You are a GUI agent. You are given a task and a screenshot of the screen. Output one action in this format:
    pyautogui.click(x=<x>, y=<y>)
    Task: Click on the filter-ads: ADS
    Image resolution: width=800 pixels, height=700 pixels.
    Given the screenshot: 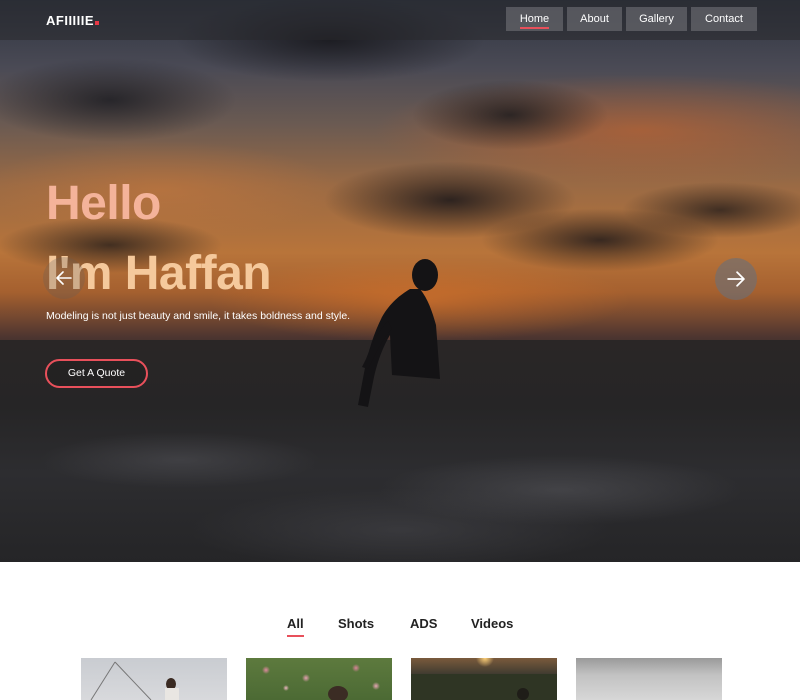 What is the action you would take?
    pyautogui.click(x=423, y=623)
    